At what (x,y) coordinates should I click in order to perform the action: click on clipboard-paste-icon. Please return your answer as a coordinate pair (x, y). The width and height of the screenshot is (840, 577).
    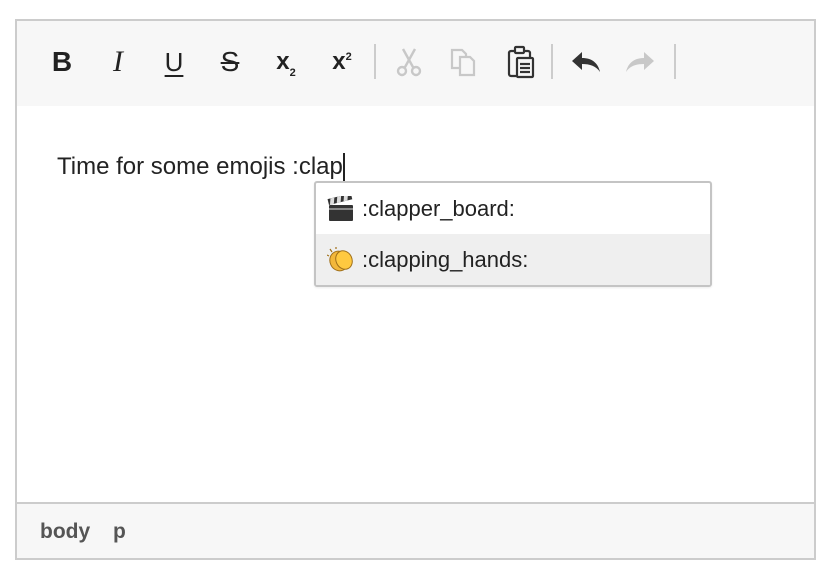
    Looking at the image, I should click on (521, 62).